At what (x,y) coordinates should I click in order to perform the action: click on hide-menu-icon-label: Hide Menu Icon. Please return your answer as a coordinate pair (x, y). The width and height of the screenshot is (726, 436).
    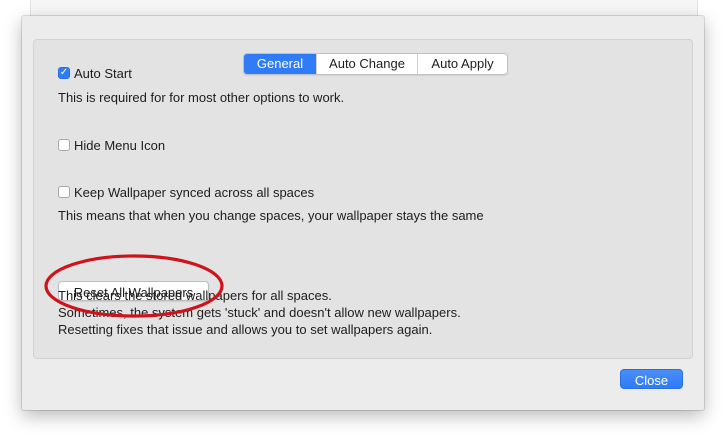
    Looking at the image, I should click on (120, 145).